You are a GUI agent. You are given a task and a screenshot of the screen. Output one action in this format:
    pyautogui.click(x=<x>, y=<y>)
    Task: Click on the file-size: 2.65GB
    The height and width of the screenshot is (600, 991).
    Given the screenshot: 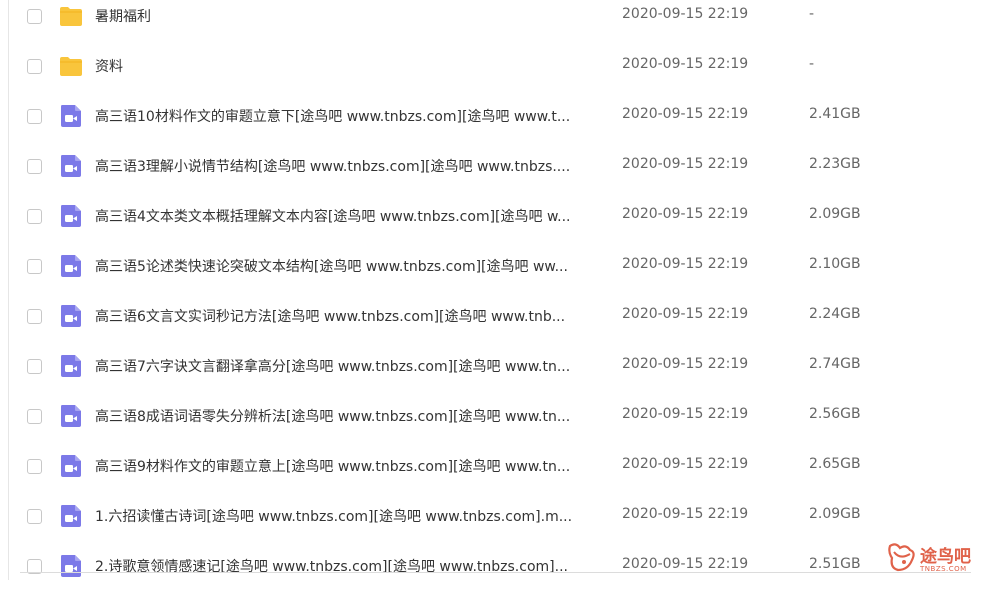 What is the action you would take?
    pyautogui.click(x=835, y=464)
    